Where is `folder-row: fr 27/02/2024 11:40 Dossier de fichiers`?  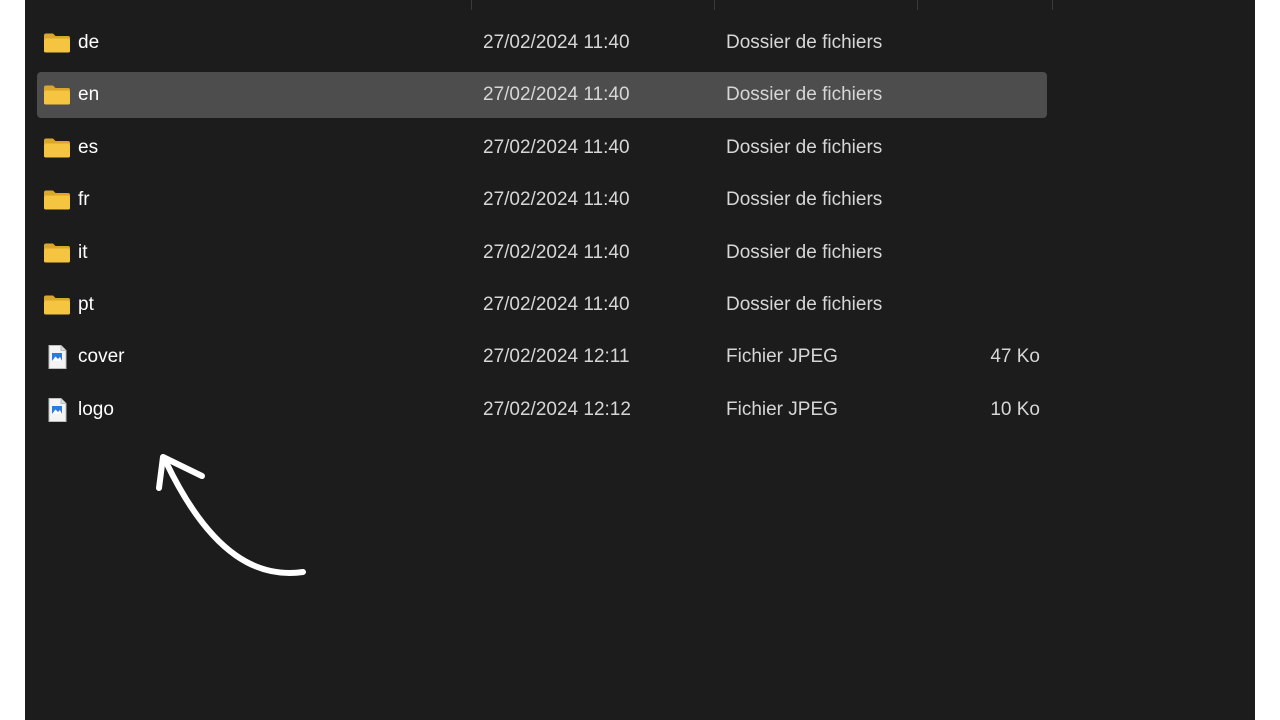
folder-row: fr 27/02/2024 11:40 Dossier de fichiers is located at coordinates (542, 200).